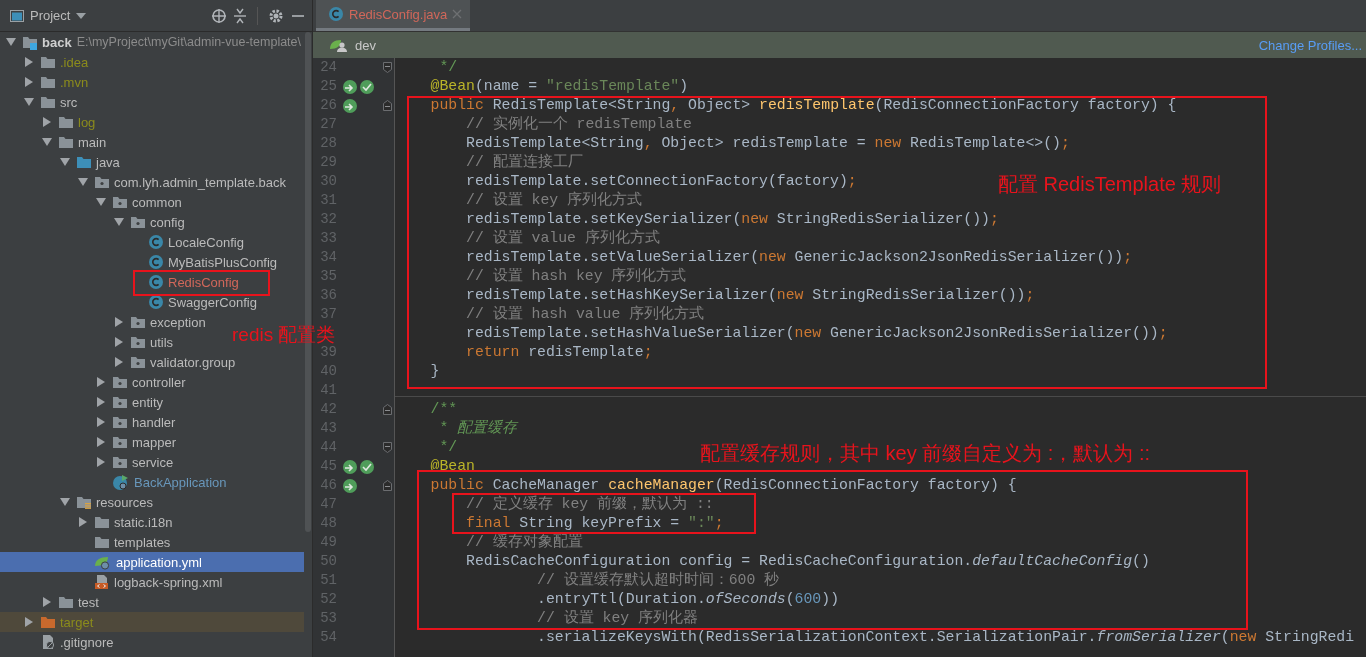 The image size is (1366, 657). What do you see at coordinates (103, 562) in the screenshot?
I see `tree-item: application.yml` at bounding box center [103, 562].